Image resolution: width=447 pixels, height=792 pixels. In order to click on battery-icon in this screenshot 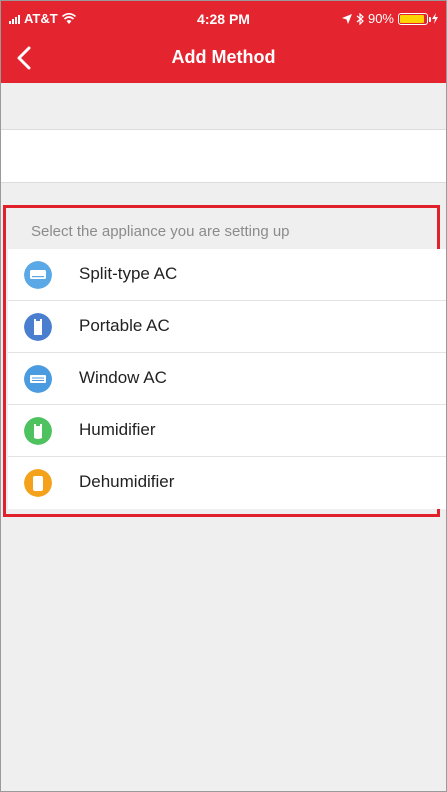, I will do `click(414, 18)`.